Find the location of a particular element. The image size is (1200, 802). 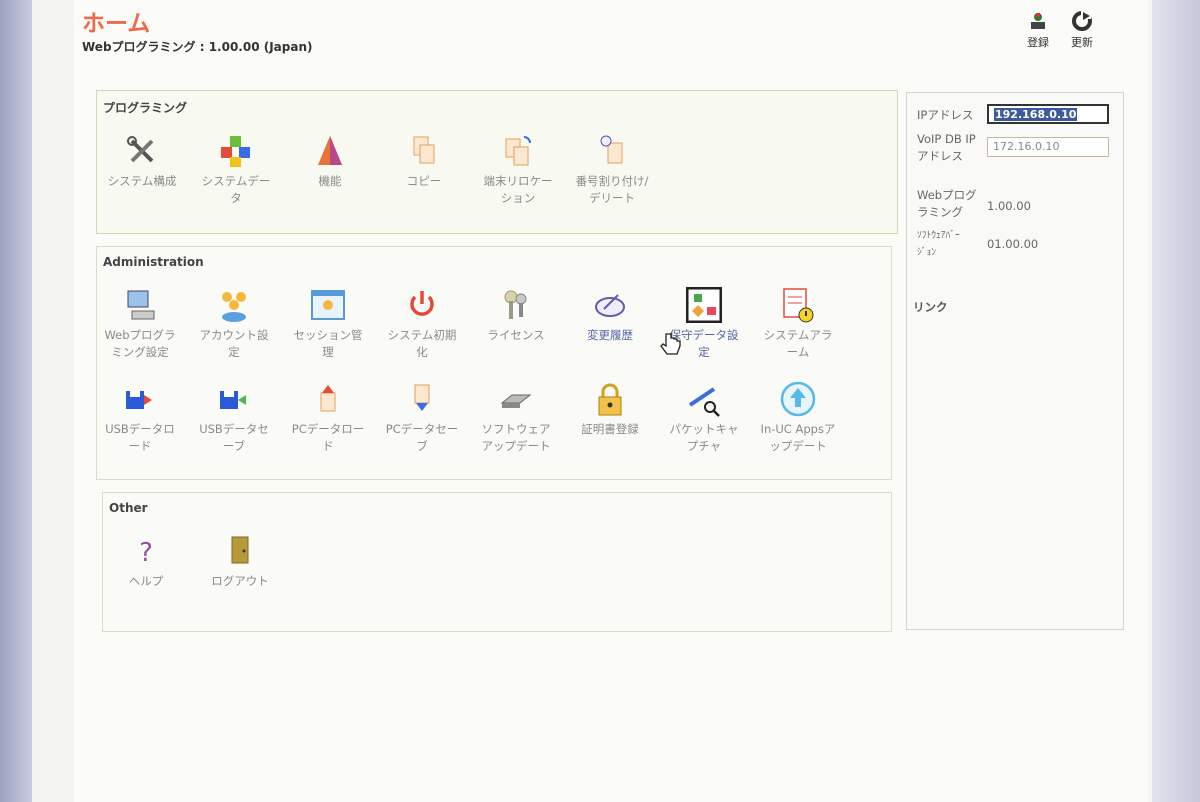

logout-item: ログアウト is located at coordinates (240, 561).